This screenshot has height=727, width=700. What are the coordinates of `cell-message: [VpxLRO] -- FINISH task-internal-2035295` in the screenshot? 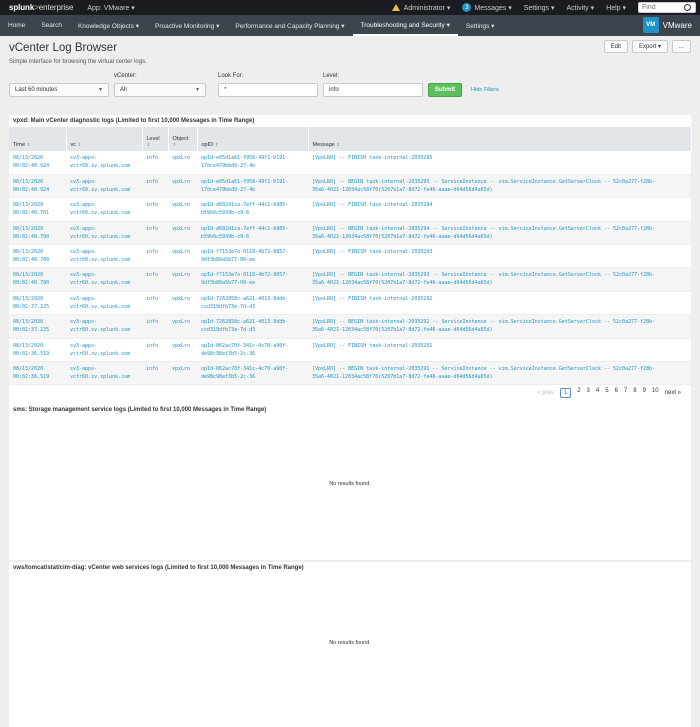 It's located at (499, 163).